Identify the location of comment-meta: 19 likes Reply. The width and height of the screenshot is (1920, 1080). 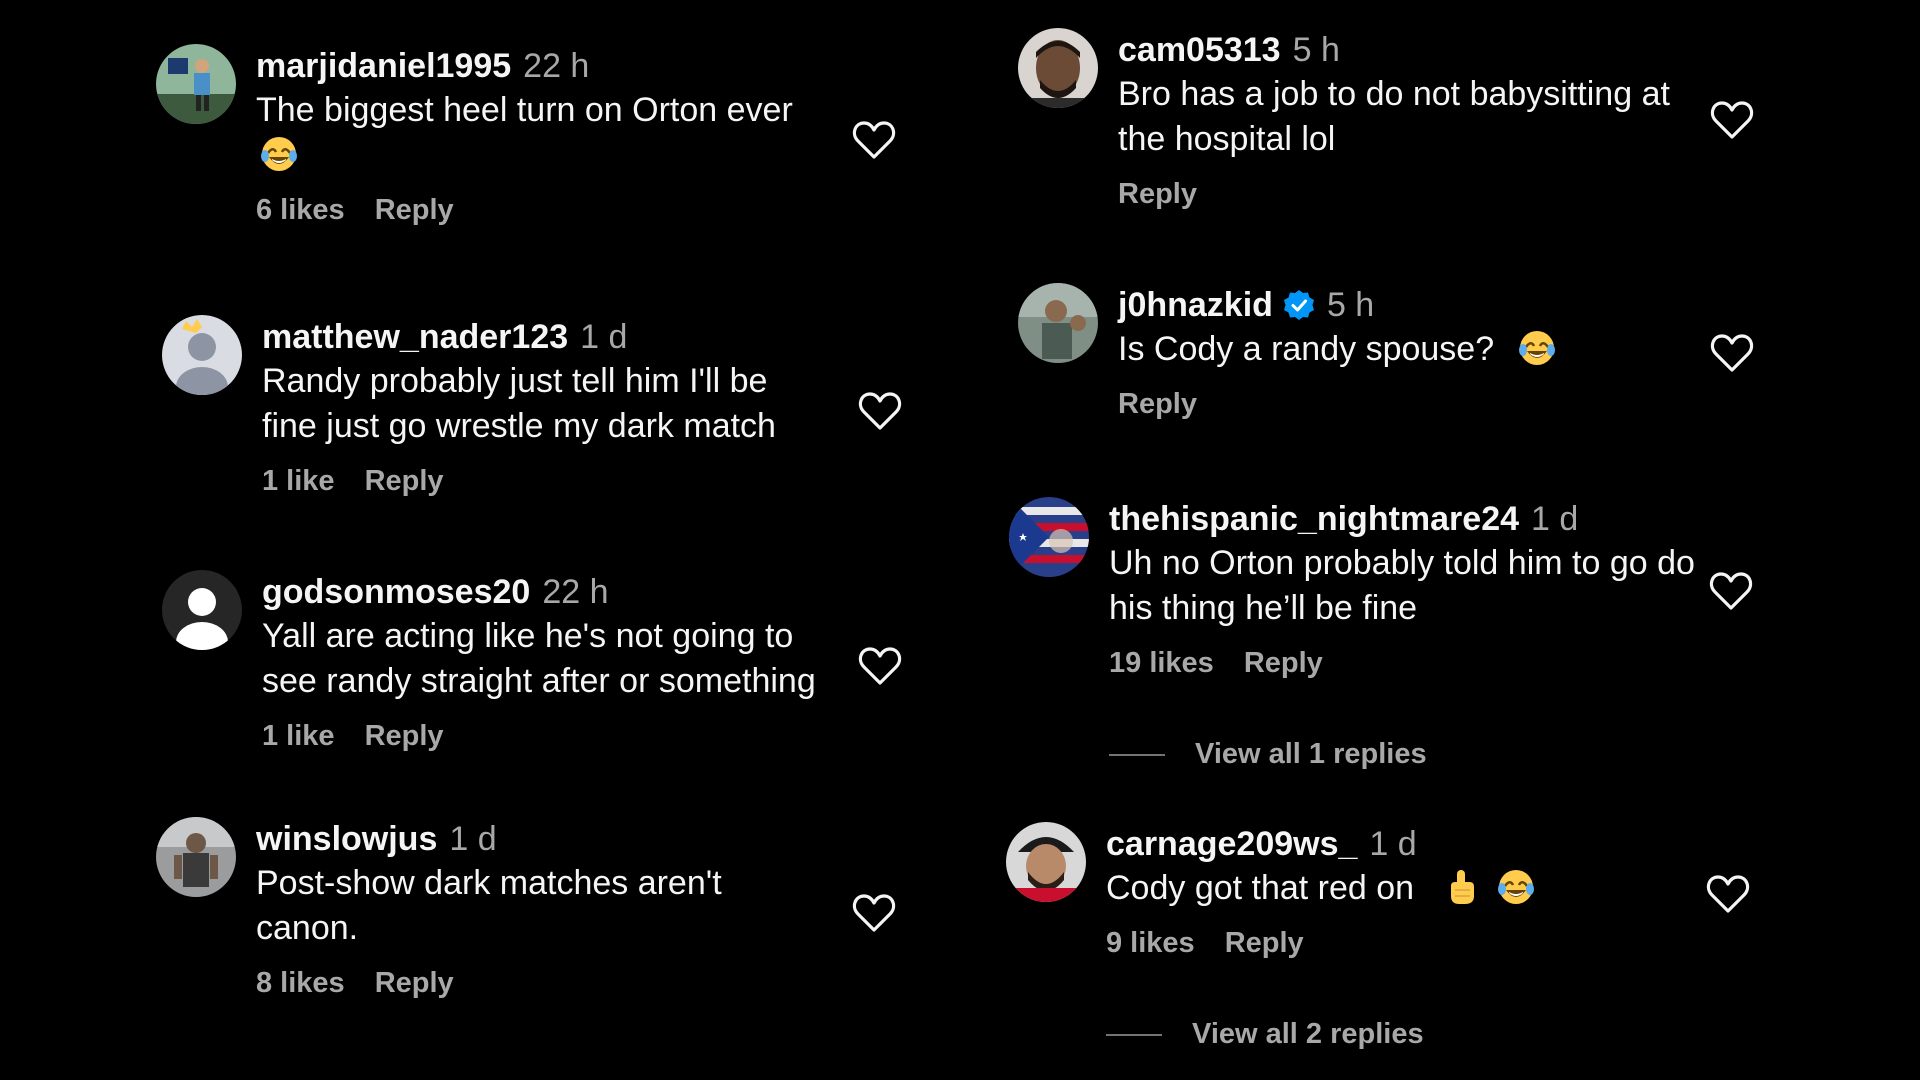
(1409, 663).